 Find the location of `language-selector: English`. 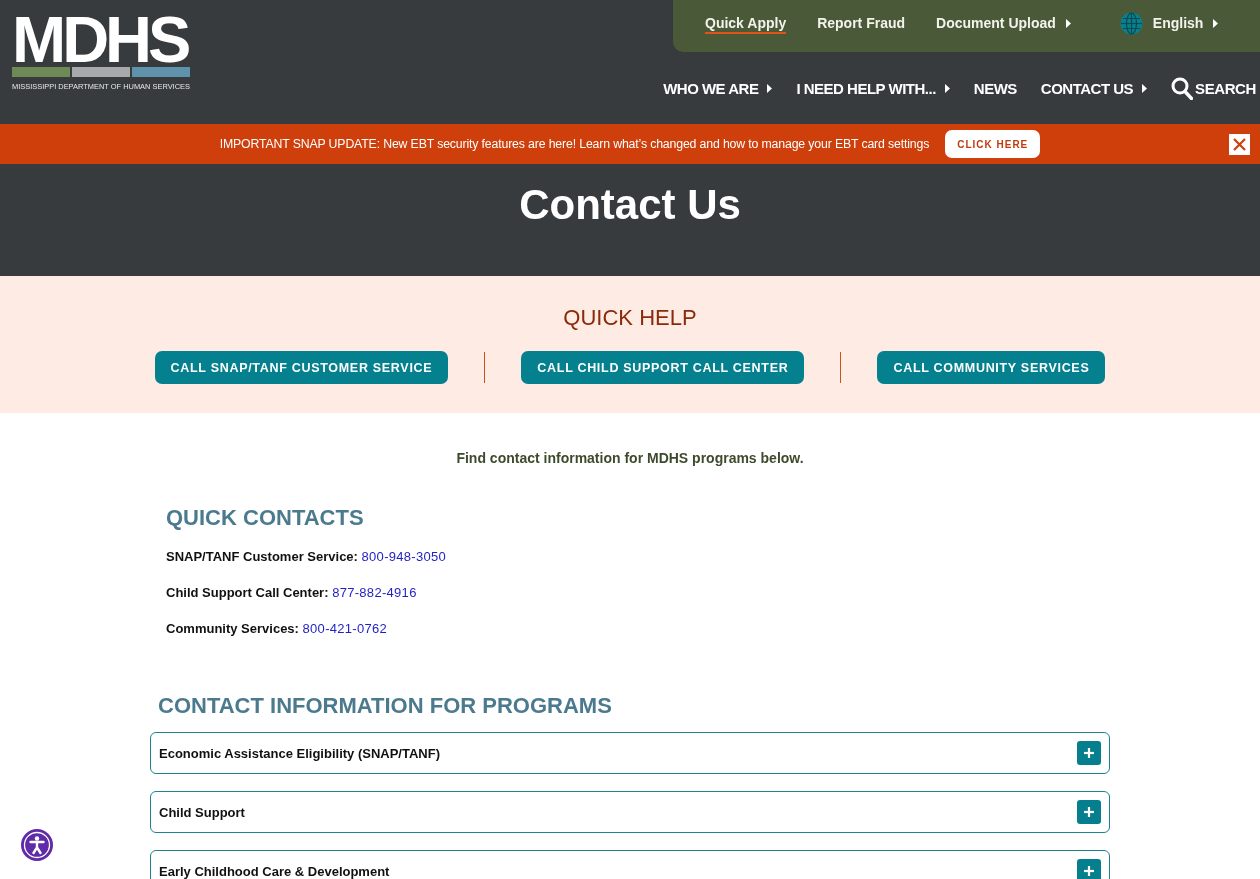

language-selector: English is located at coordinates (1169, 23).